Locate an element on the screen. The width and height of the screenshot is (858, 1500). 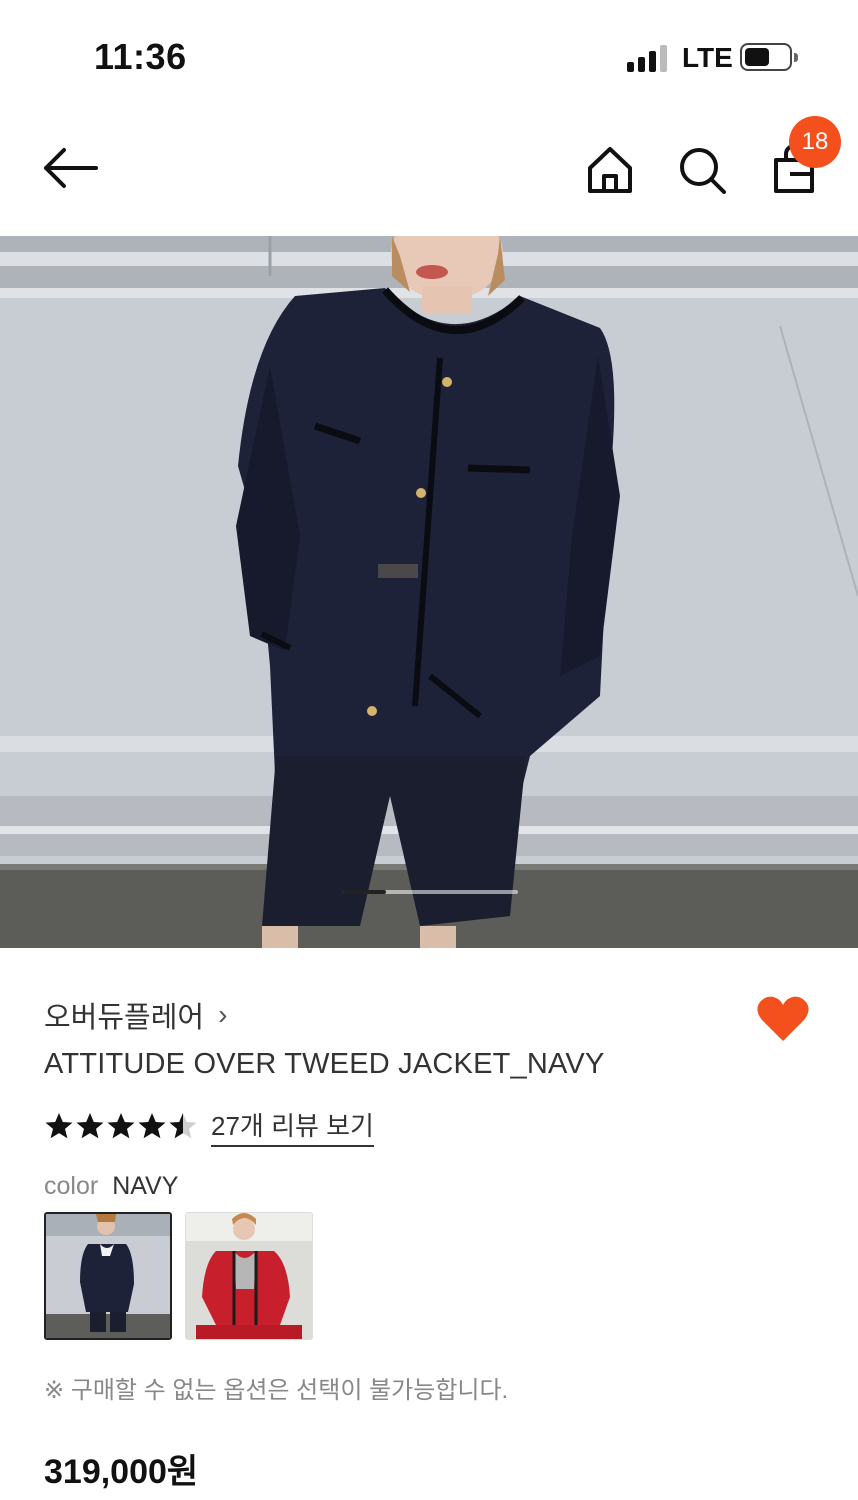
carousel-progress-thumb is located at coordinates (364, 892).